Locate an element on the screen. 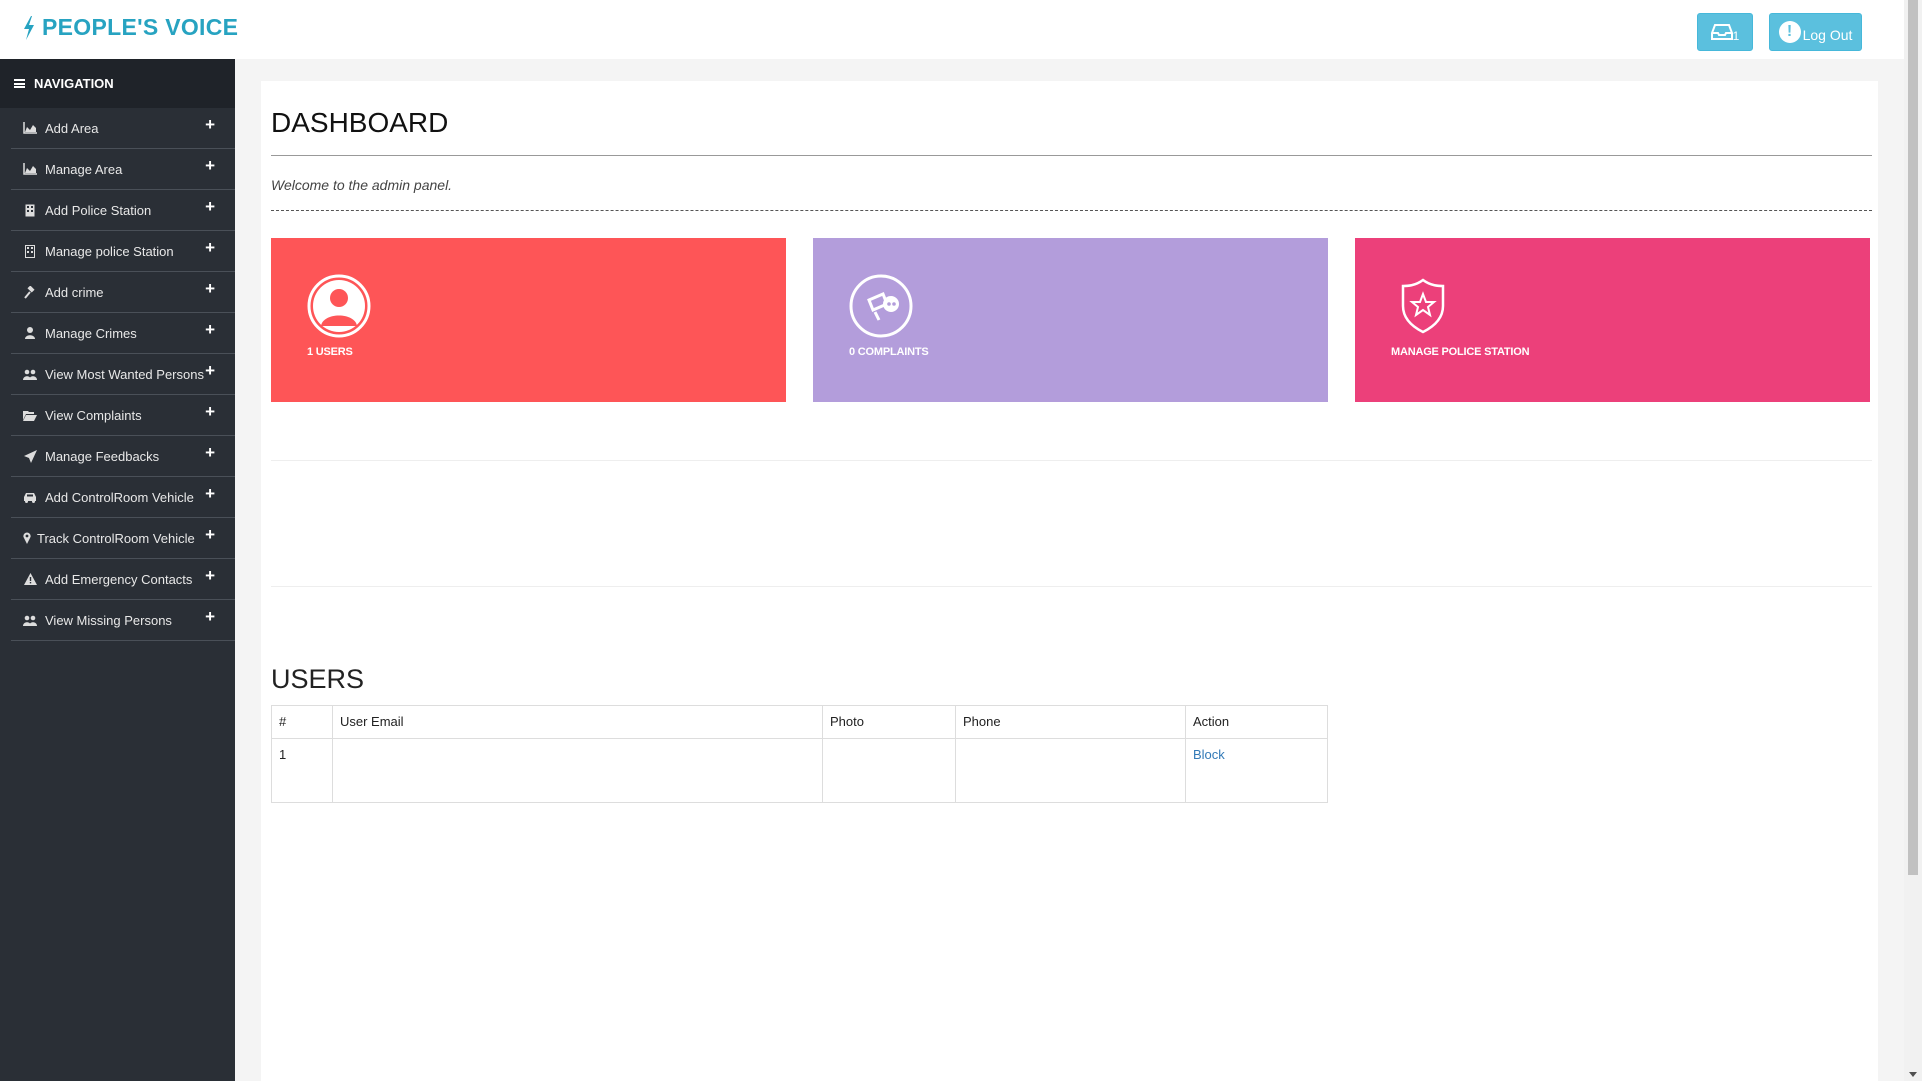  sidebar-item-view-most-wanted-persons: View Most Wanted Persons + is located at coordinates (123, 374).